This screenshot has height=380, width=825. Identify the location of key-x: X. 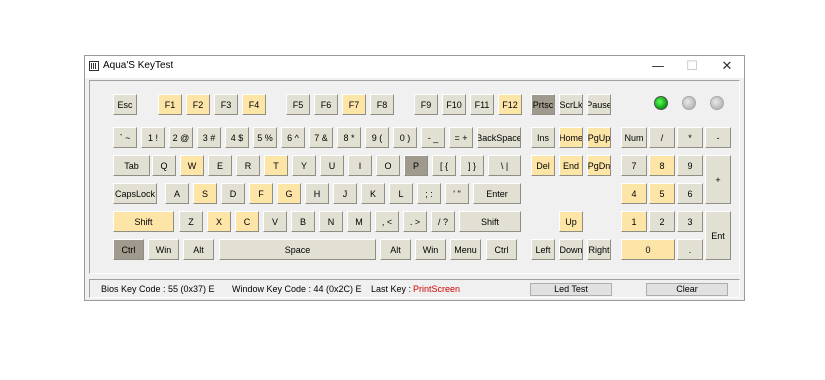
(219, 221).